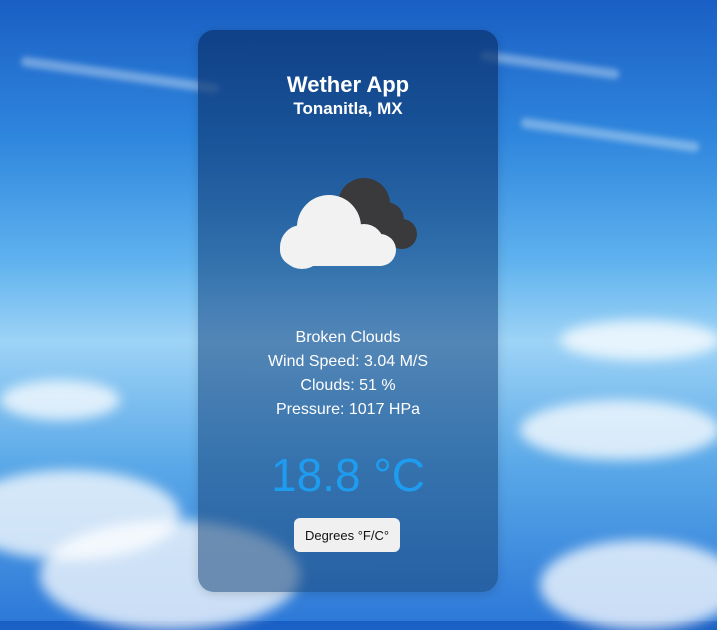  What do you see at coordinates (348, 409) in the screenshot?
I see `pressure: Pressure: 1017 HPa` at bounding box center [348, 409].